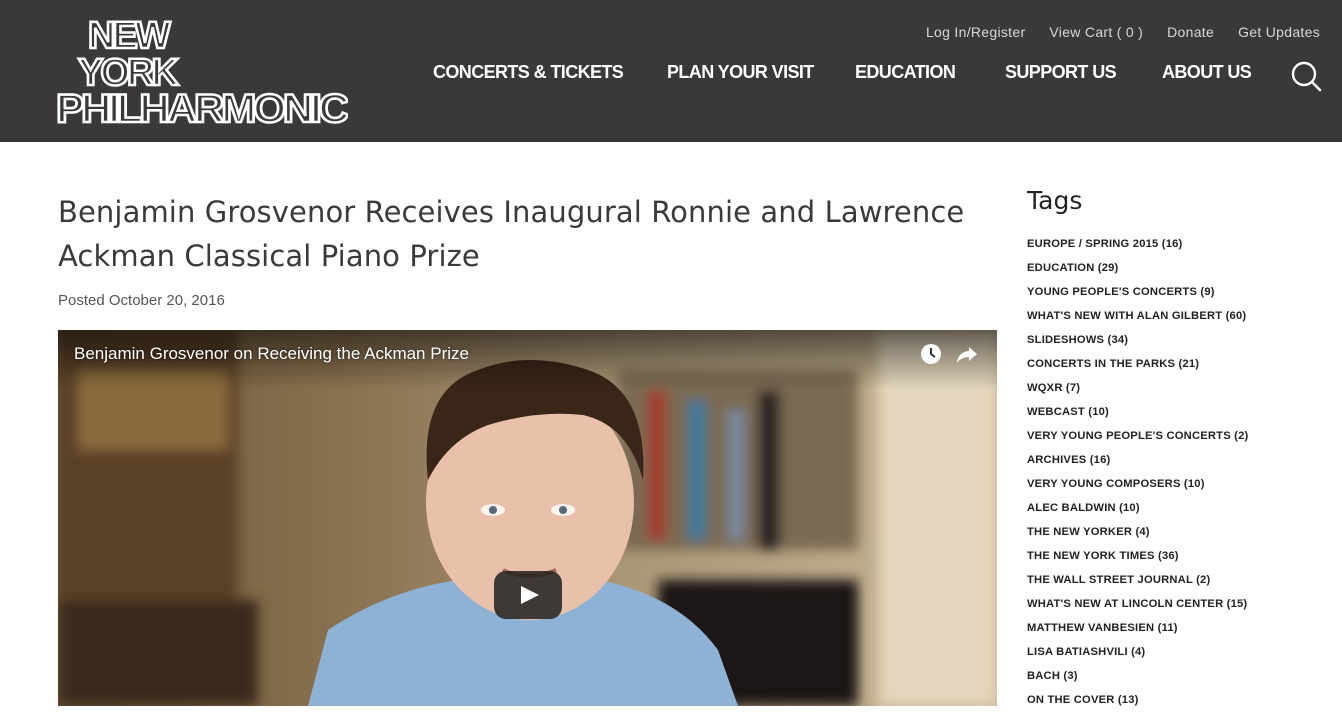 Image resolution: width=1342 pixels, height=717 pixels. I want to click on tag-link: VERY YOUNG COMPOSERS (10), so click(1177, 489).